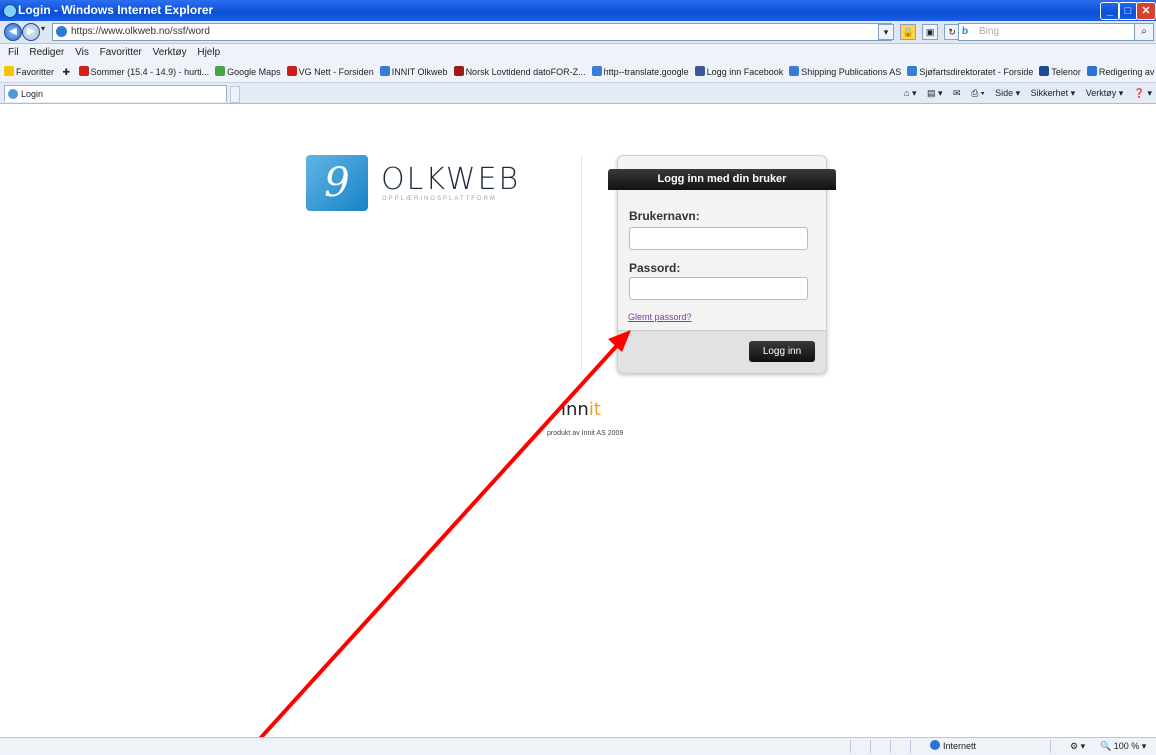 This screenshot has height=755, width=1156. I want to click on password-field, so click(718, 288).